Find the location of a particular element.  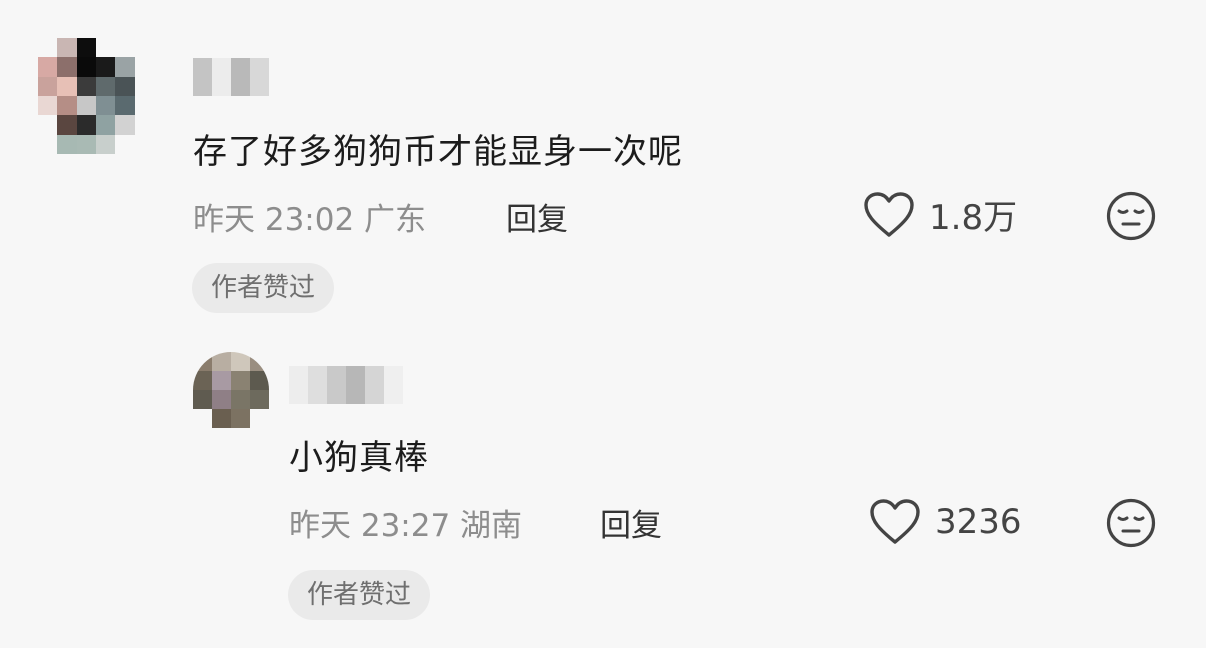

like-button: 1.8万 is located at coordinates (940, 214).